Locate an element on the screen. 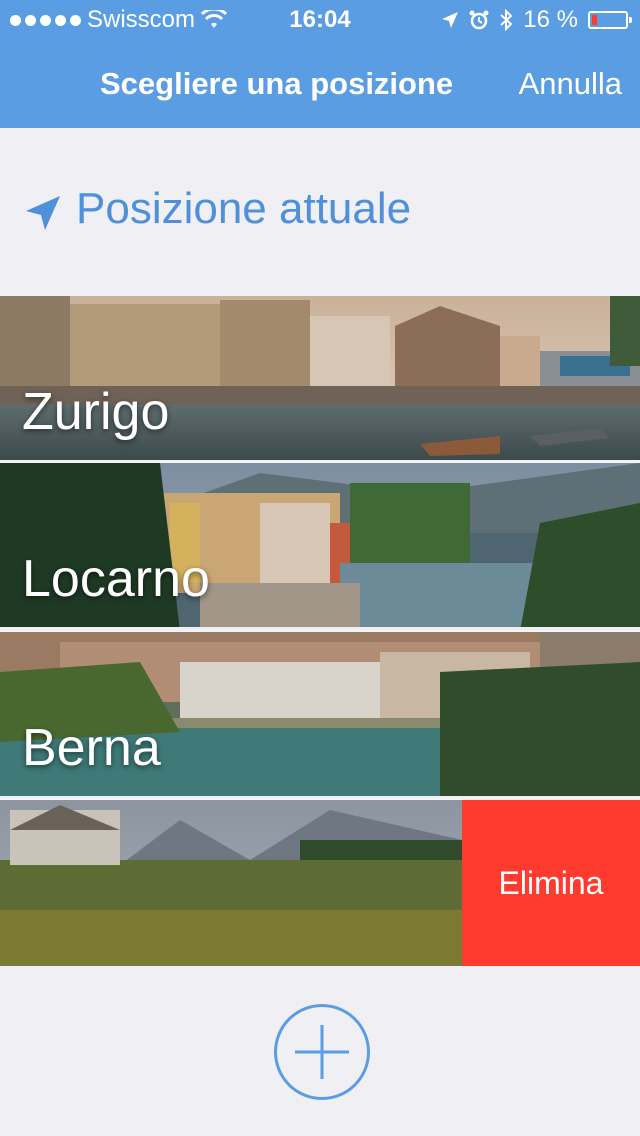 The height and width of the screenshot is (1136, 640). page-title: Scegliere una posizione is located at coordinates (277, 83).